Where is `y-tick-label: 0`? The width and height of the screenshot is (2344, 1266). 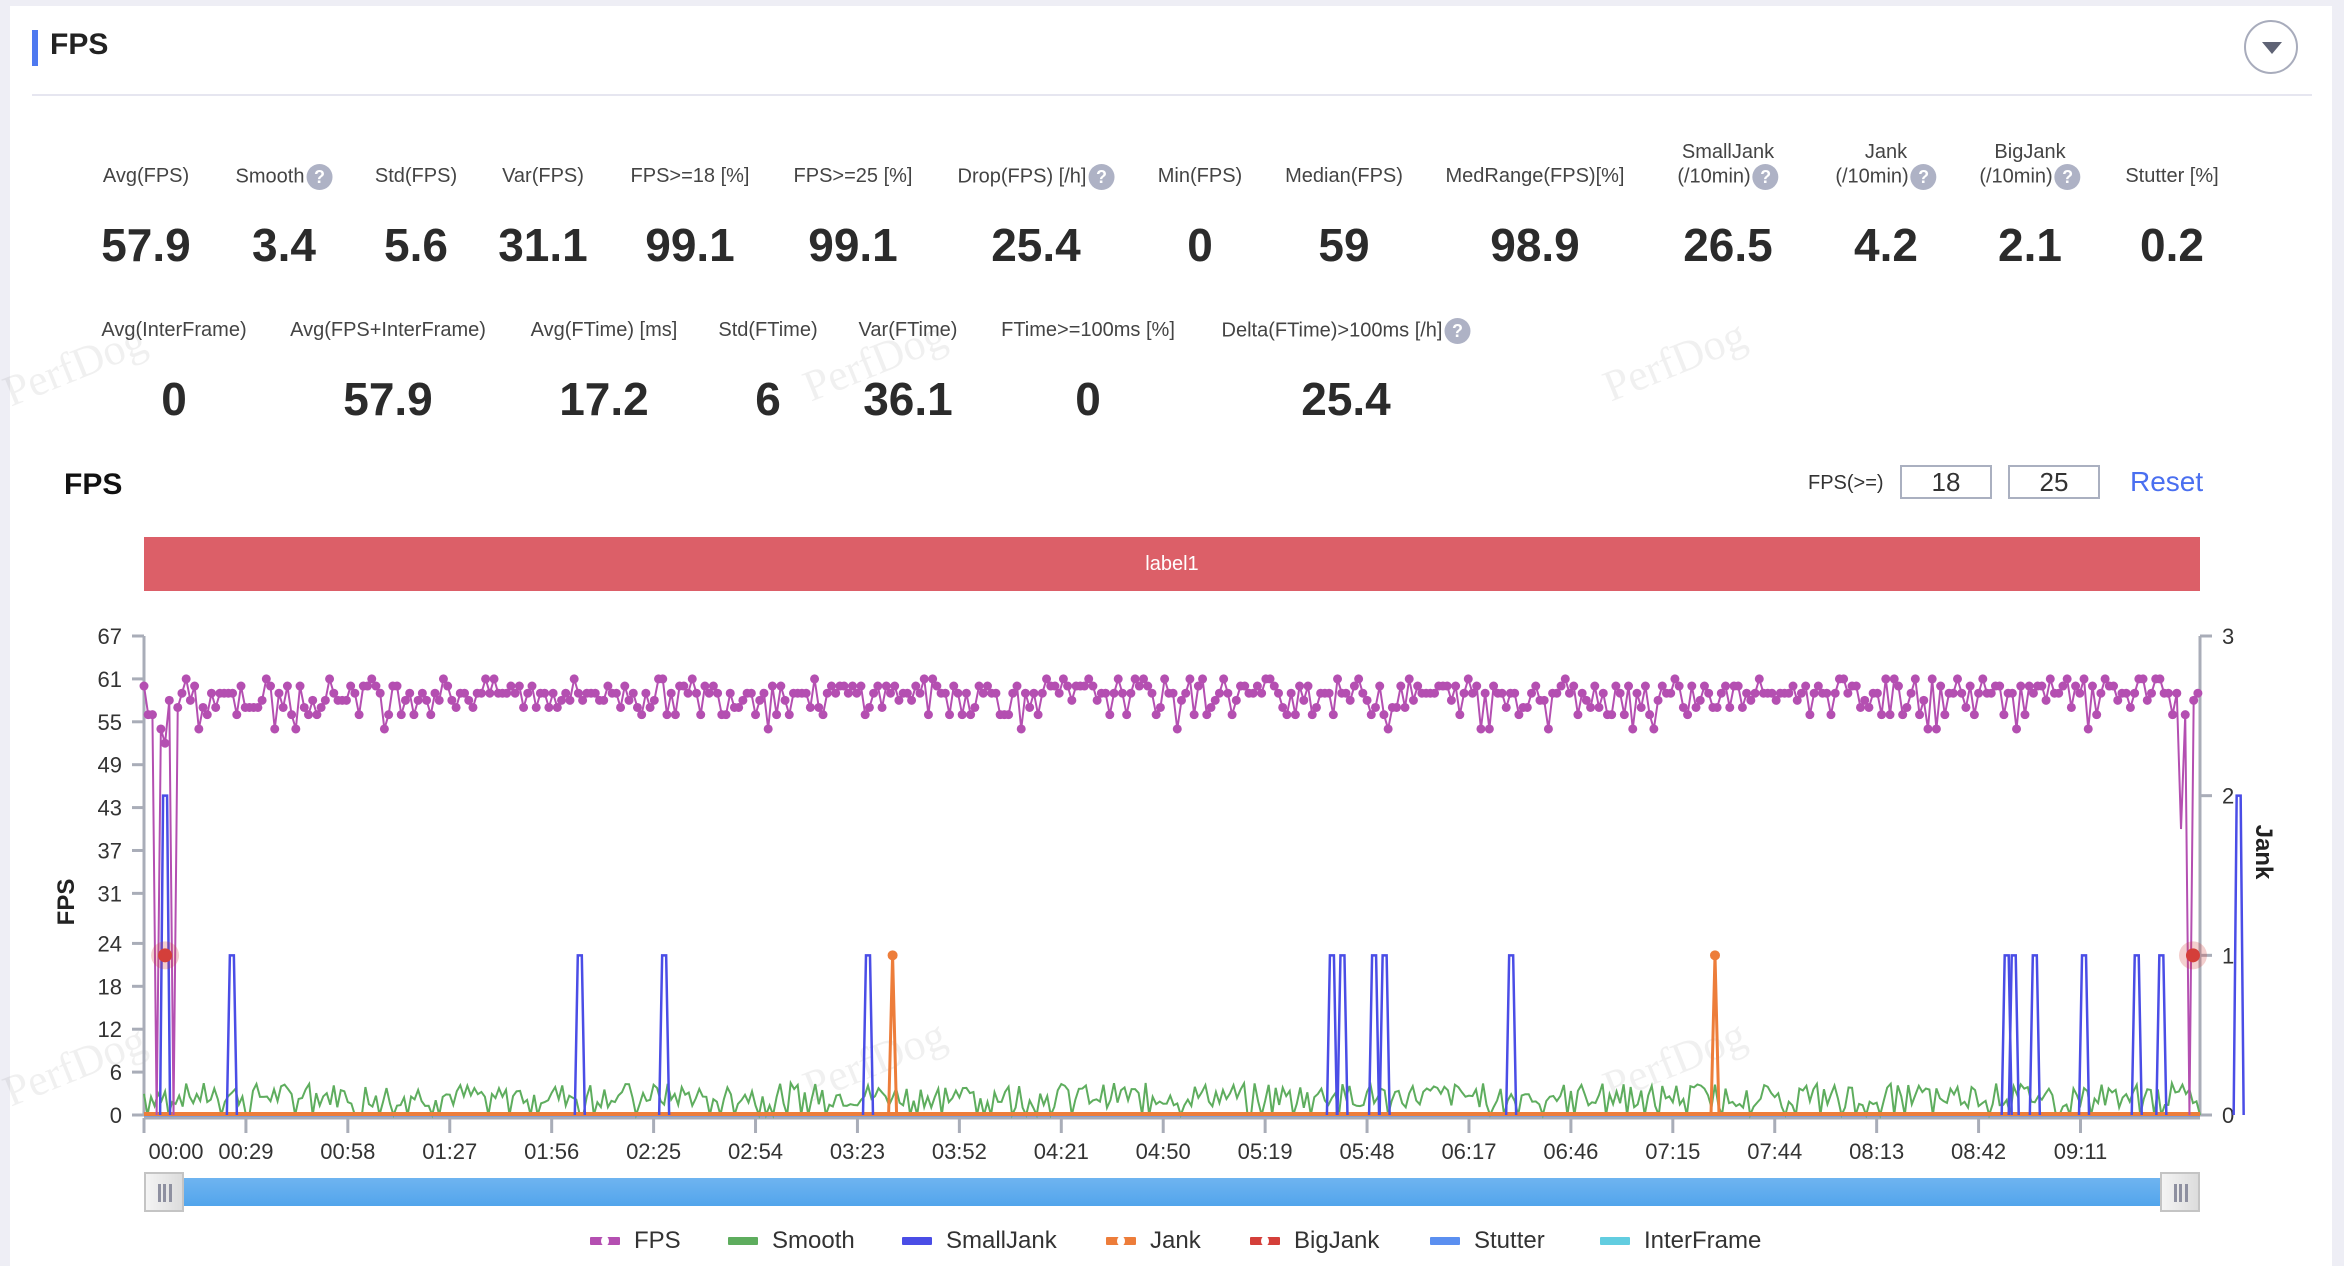
y-tick-label: 0 is located at coordinates (116, 1115).